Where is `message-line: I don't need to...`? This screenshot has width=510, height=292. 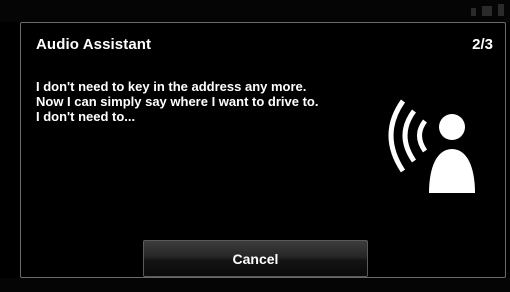 message-line: I don't need to... is located at coordinates (86, 116).